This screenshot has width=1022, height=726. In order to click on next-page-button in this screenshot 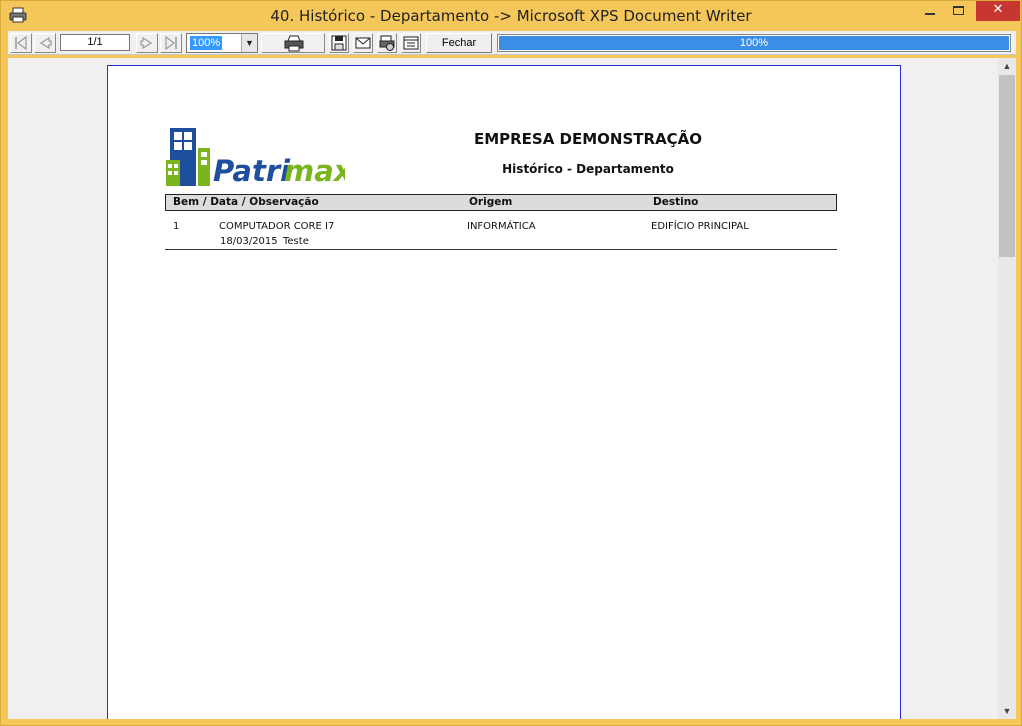, I will do `click(147, 43)`.